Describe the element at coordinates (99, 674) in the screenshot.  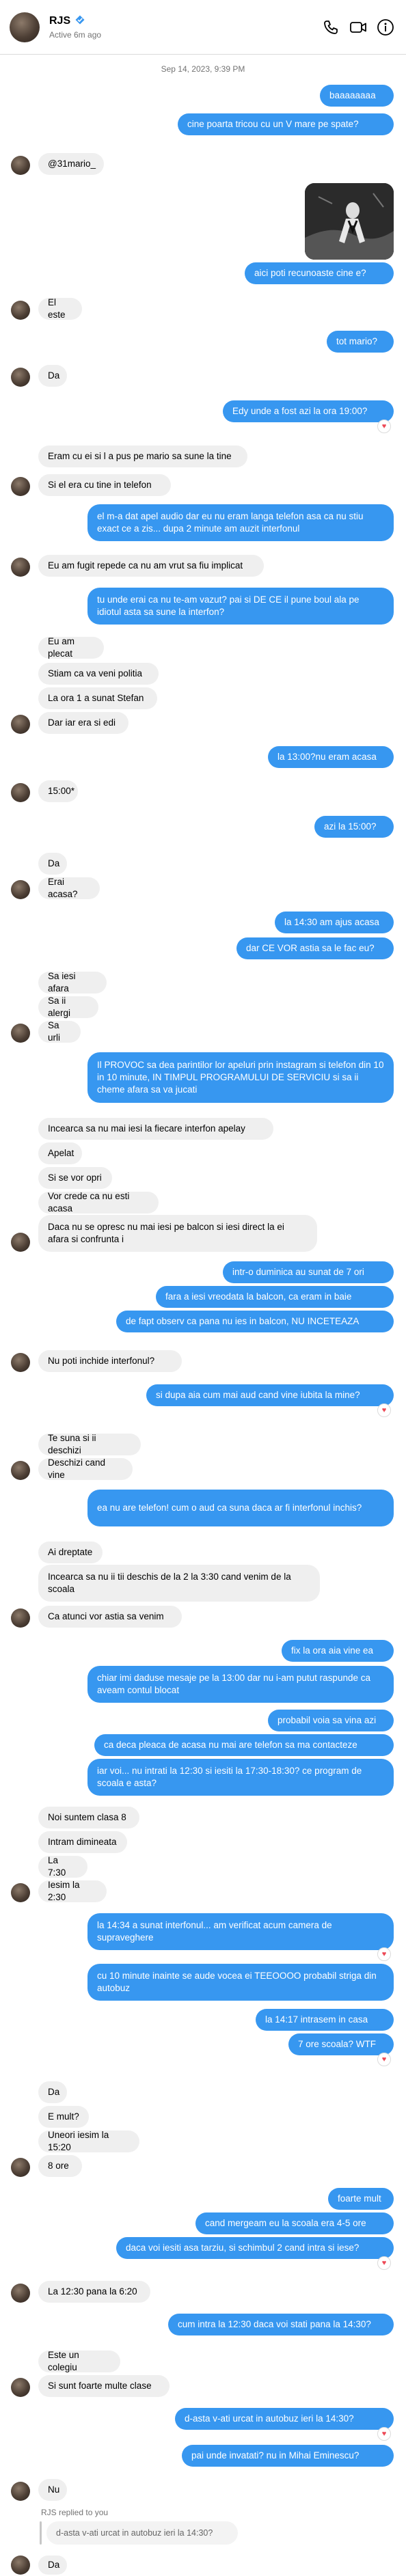
I see `incoming-message-bubble: Stiam ca va veni politia` at that location.